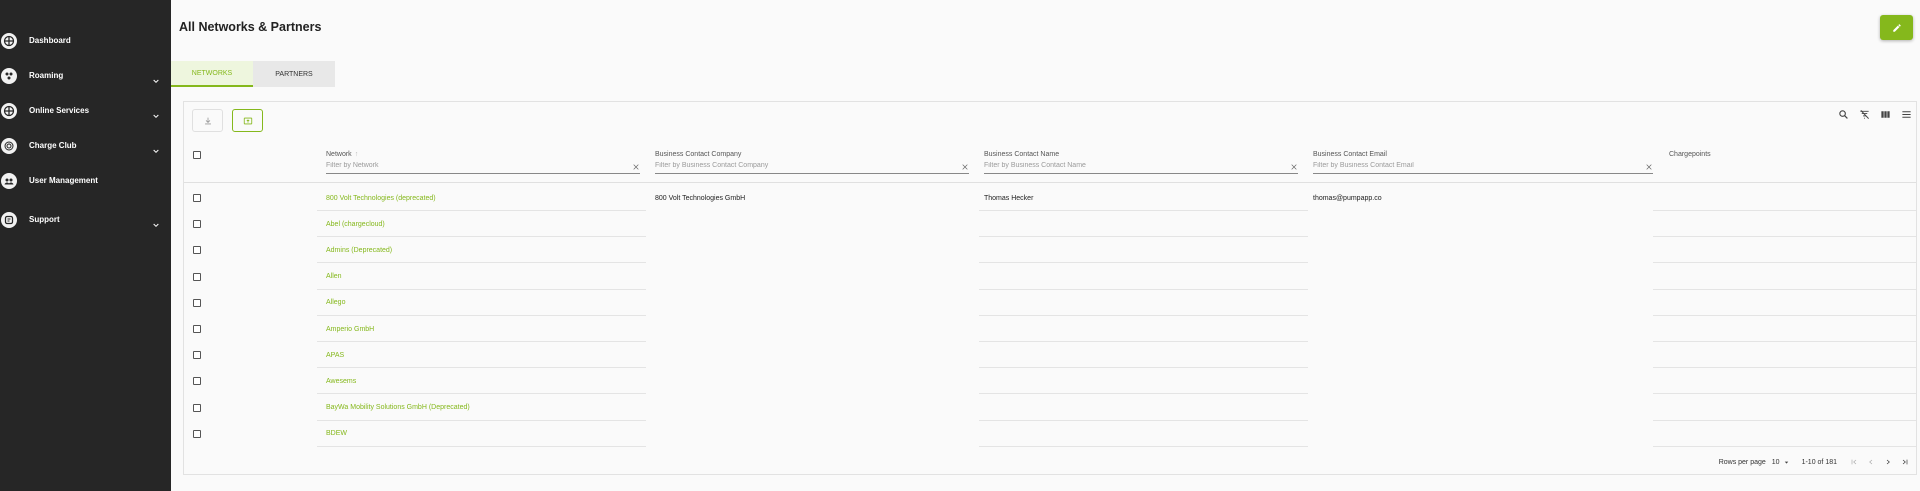  What do you see at coordinates (1050, 329) in the screenshot?
I see `table-row: Amperio GmbH` at bounding box center [1050, 329].